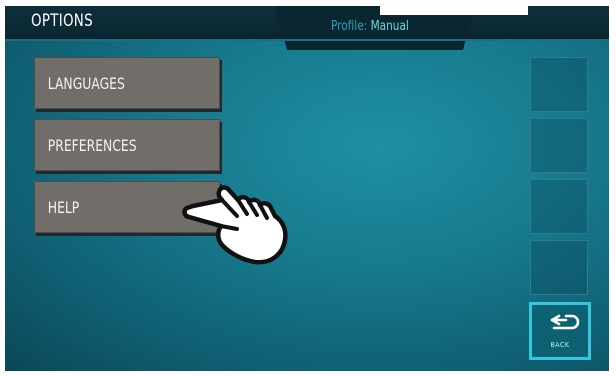 Image resolution: width=616 pixels, height=376 pixels. Describe the element at coordinates (454, 10) in the screenshot. I see `top-edge-strip` at that location.